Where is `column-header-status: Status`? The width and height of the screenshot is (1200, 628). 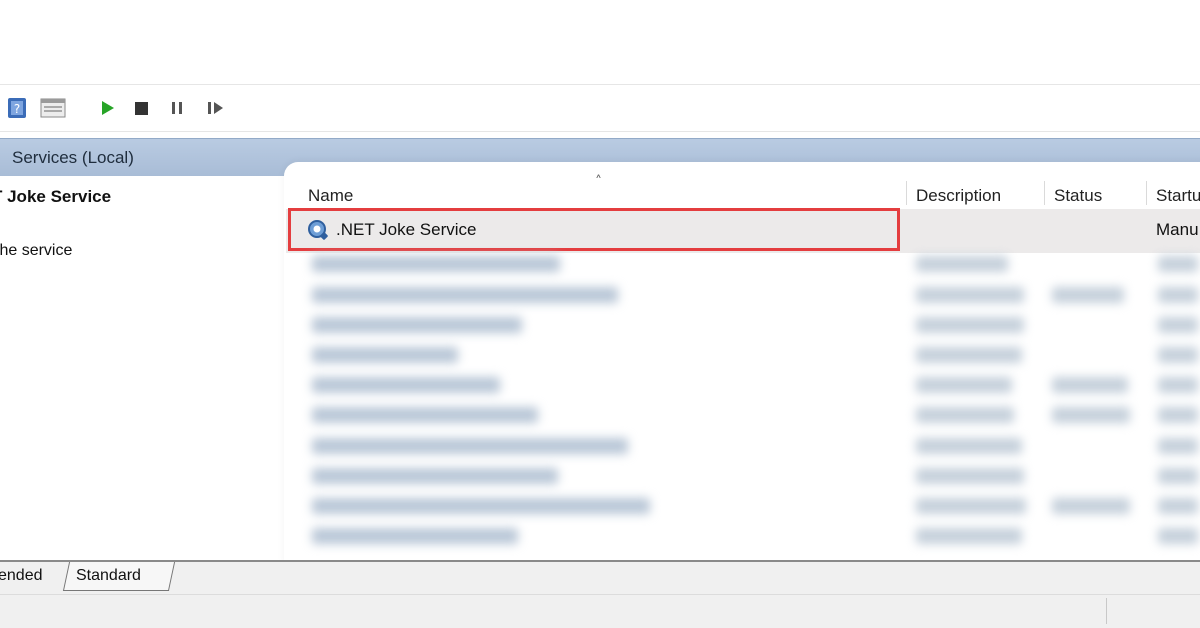
column-header-status: Status is located at coordinates (1078, 196).